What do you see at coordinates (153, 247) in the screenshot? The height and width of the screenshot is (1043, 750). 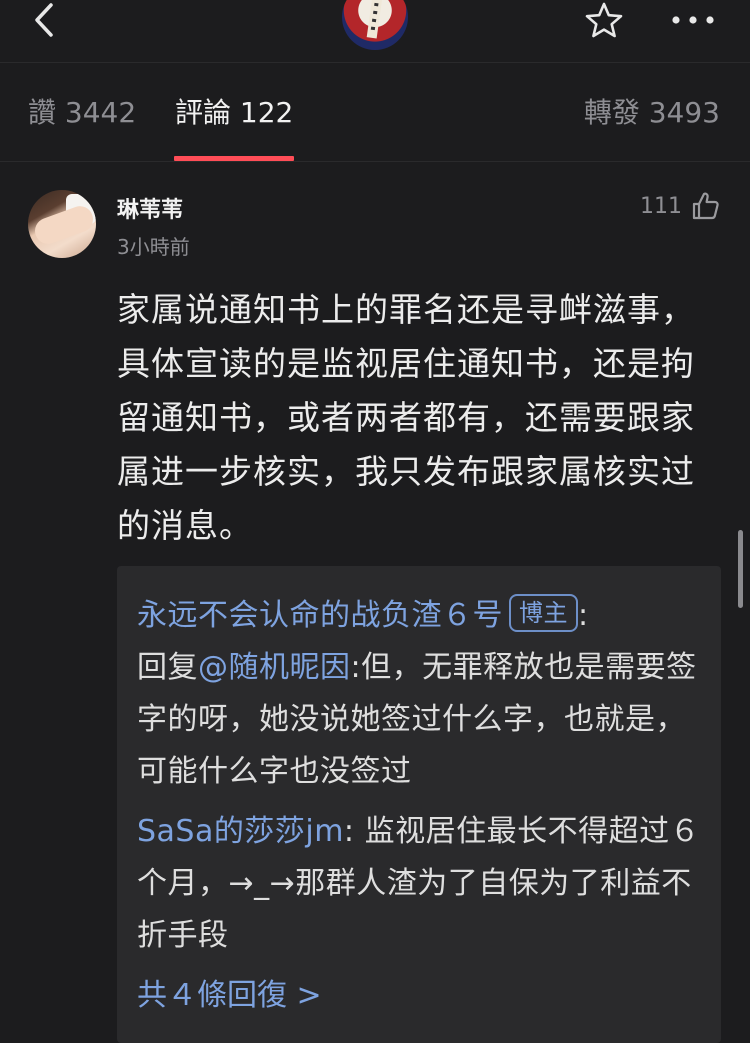 I see `comment-timestamp: 3小時前` at bounding box center [153, 247].